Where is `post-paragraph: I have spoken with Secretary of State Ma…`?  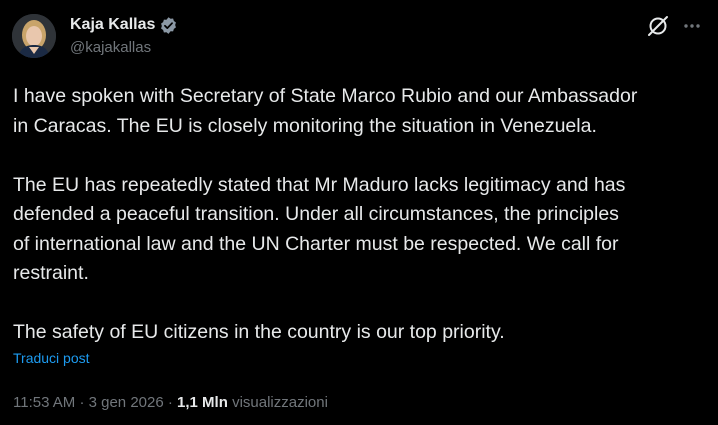
post-paragraph: I have spoken with Secretary of State Ma… is located at coordinates (325, 111).